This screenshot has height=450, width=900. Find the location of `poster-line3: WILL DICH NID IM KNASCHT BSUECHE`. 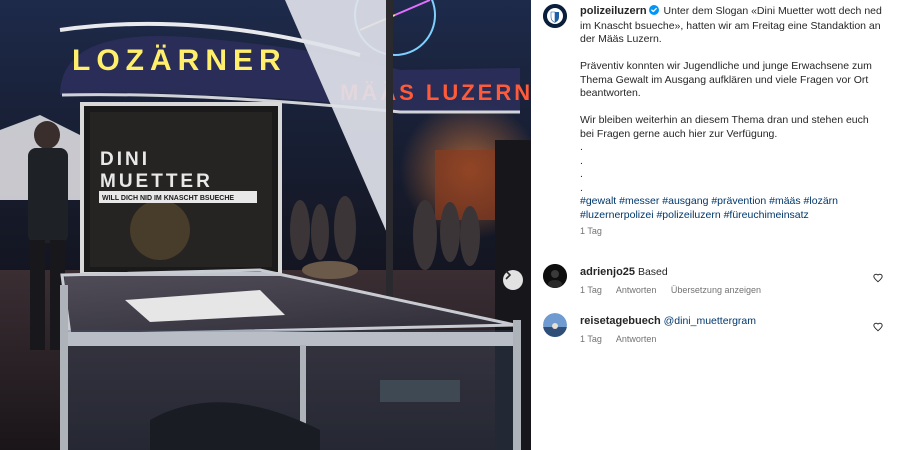

poster-line3: WILL DICH NID IM KNASCHT BSUECHE is located at coordinates (168, 198).